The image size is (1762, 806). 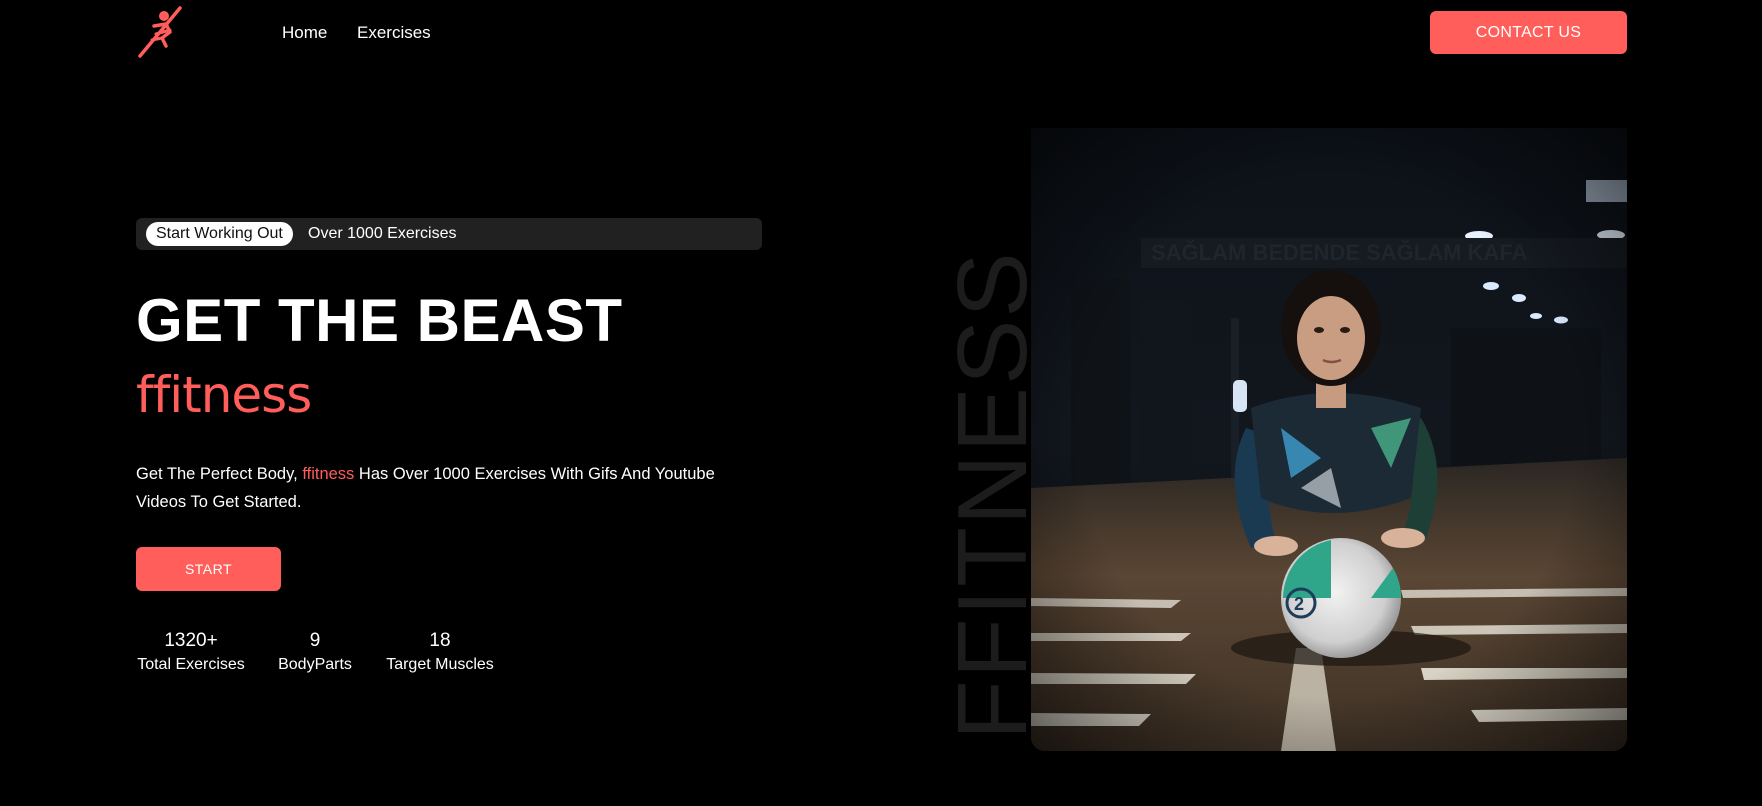 I want to click on hero-brand: ffitness, so click(x=224, y=395).